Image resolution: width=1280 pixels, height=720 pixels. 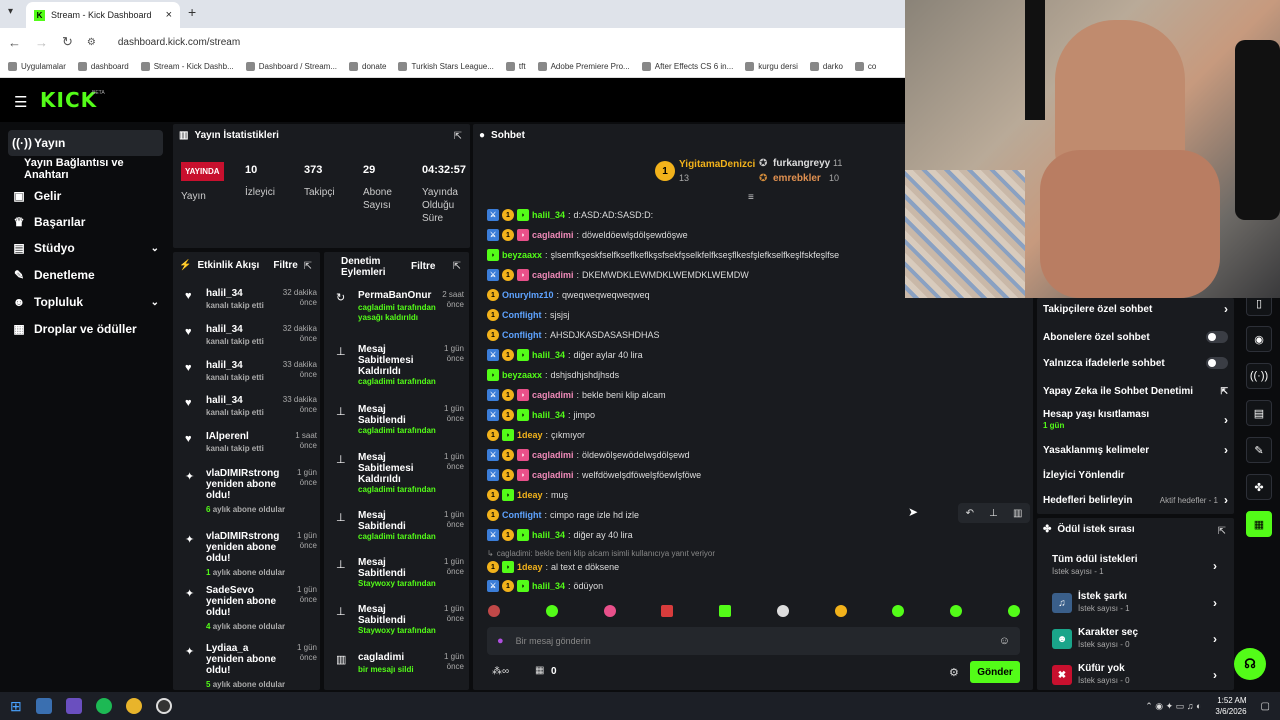 I want to click on sidebar-item-yayin: ((·)) Yayın, so click(x=85, y=143).